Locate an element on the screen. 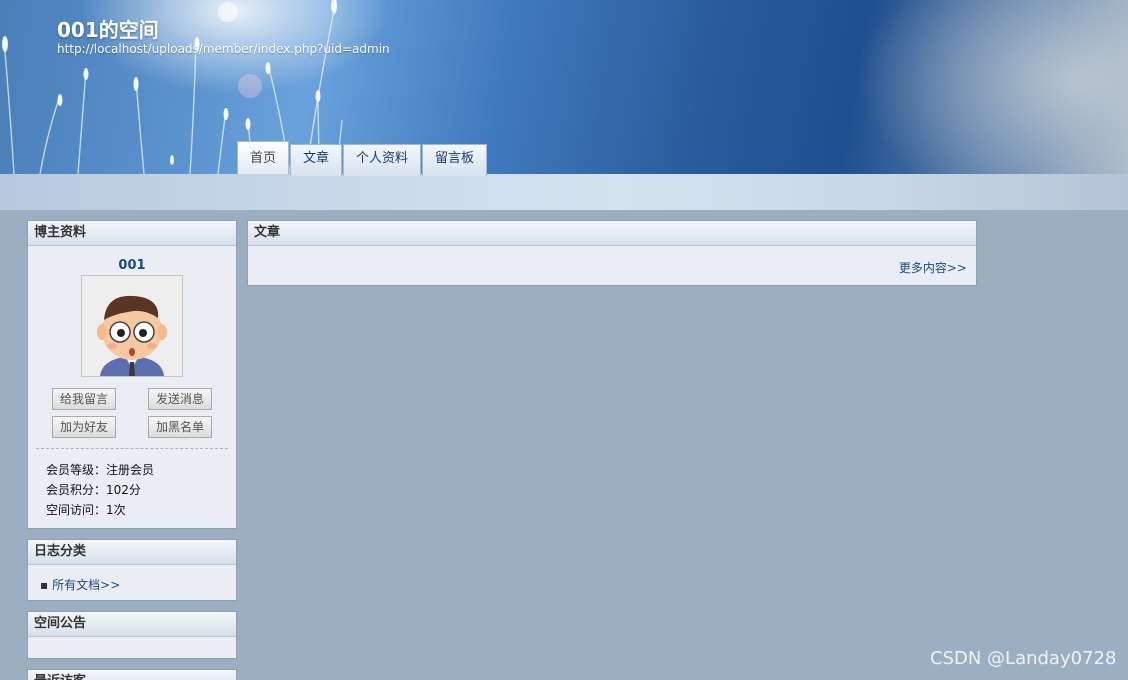  articles-panel-heading: 文章 is located at coordinates (612, 233).